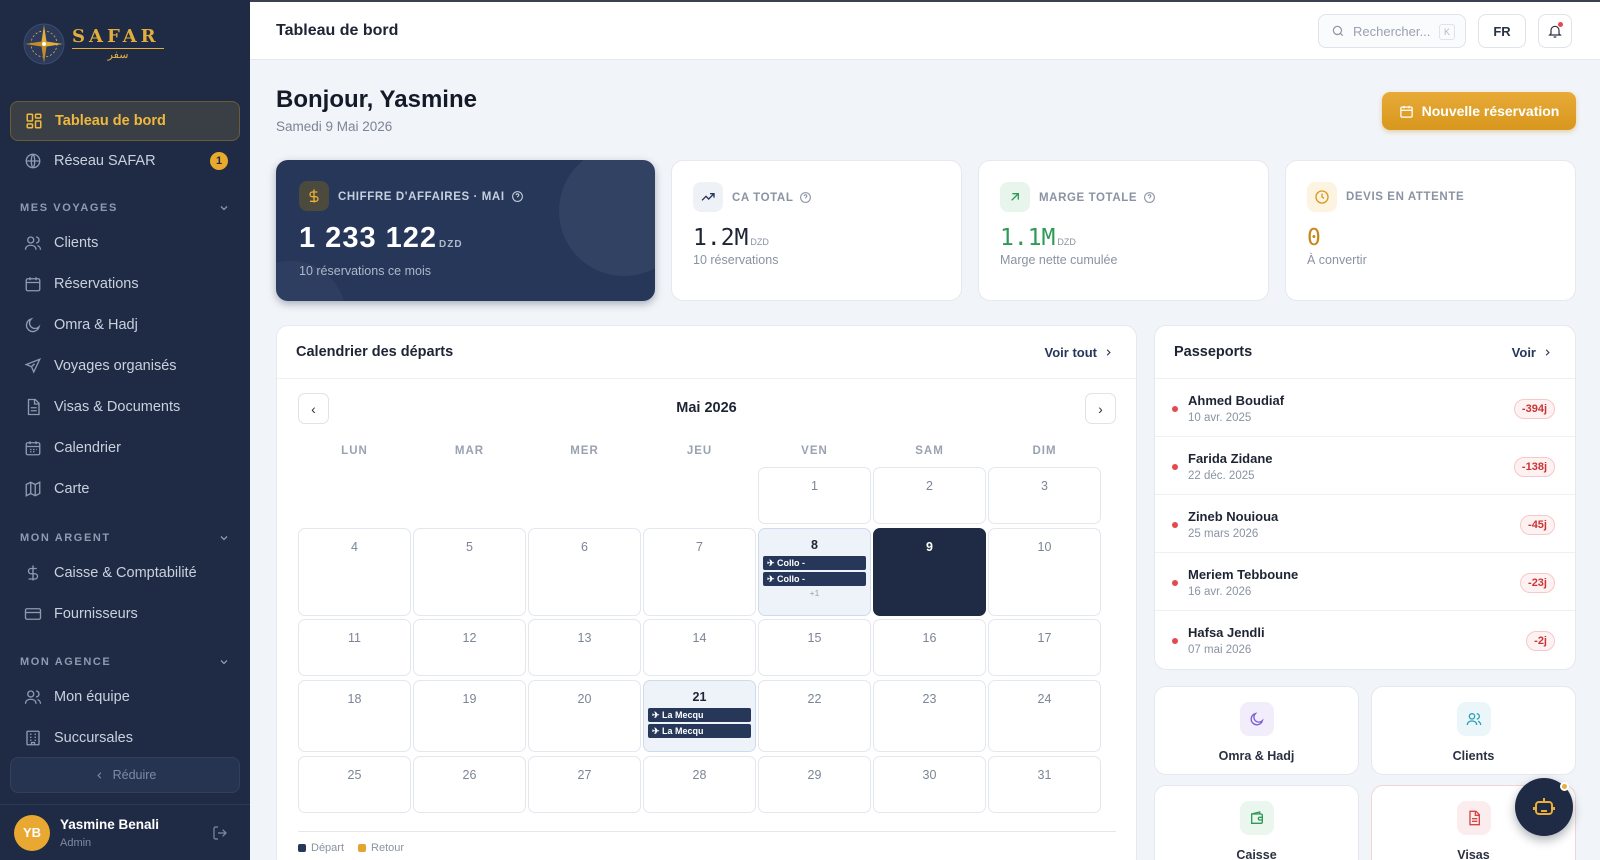 This screenshot has height=860, width=1600. What do you see at coordinates (125, 489) in the screenshot?
I see `sidebar-item-carte: Carte` at bounding box center [125, 489].